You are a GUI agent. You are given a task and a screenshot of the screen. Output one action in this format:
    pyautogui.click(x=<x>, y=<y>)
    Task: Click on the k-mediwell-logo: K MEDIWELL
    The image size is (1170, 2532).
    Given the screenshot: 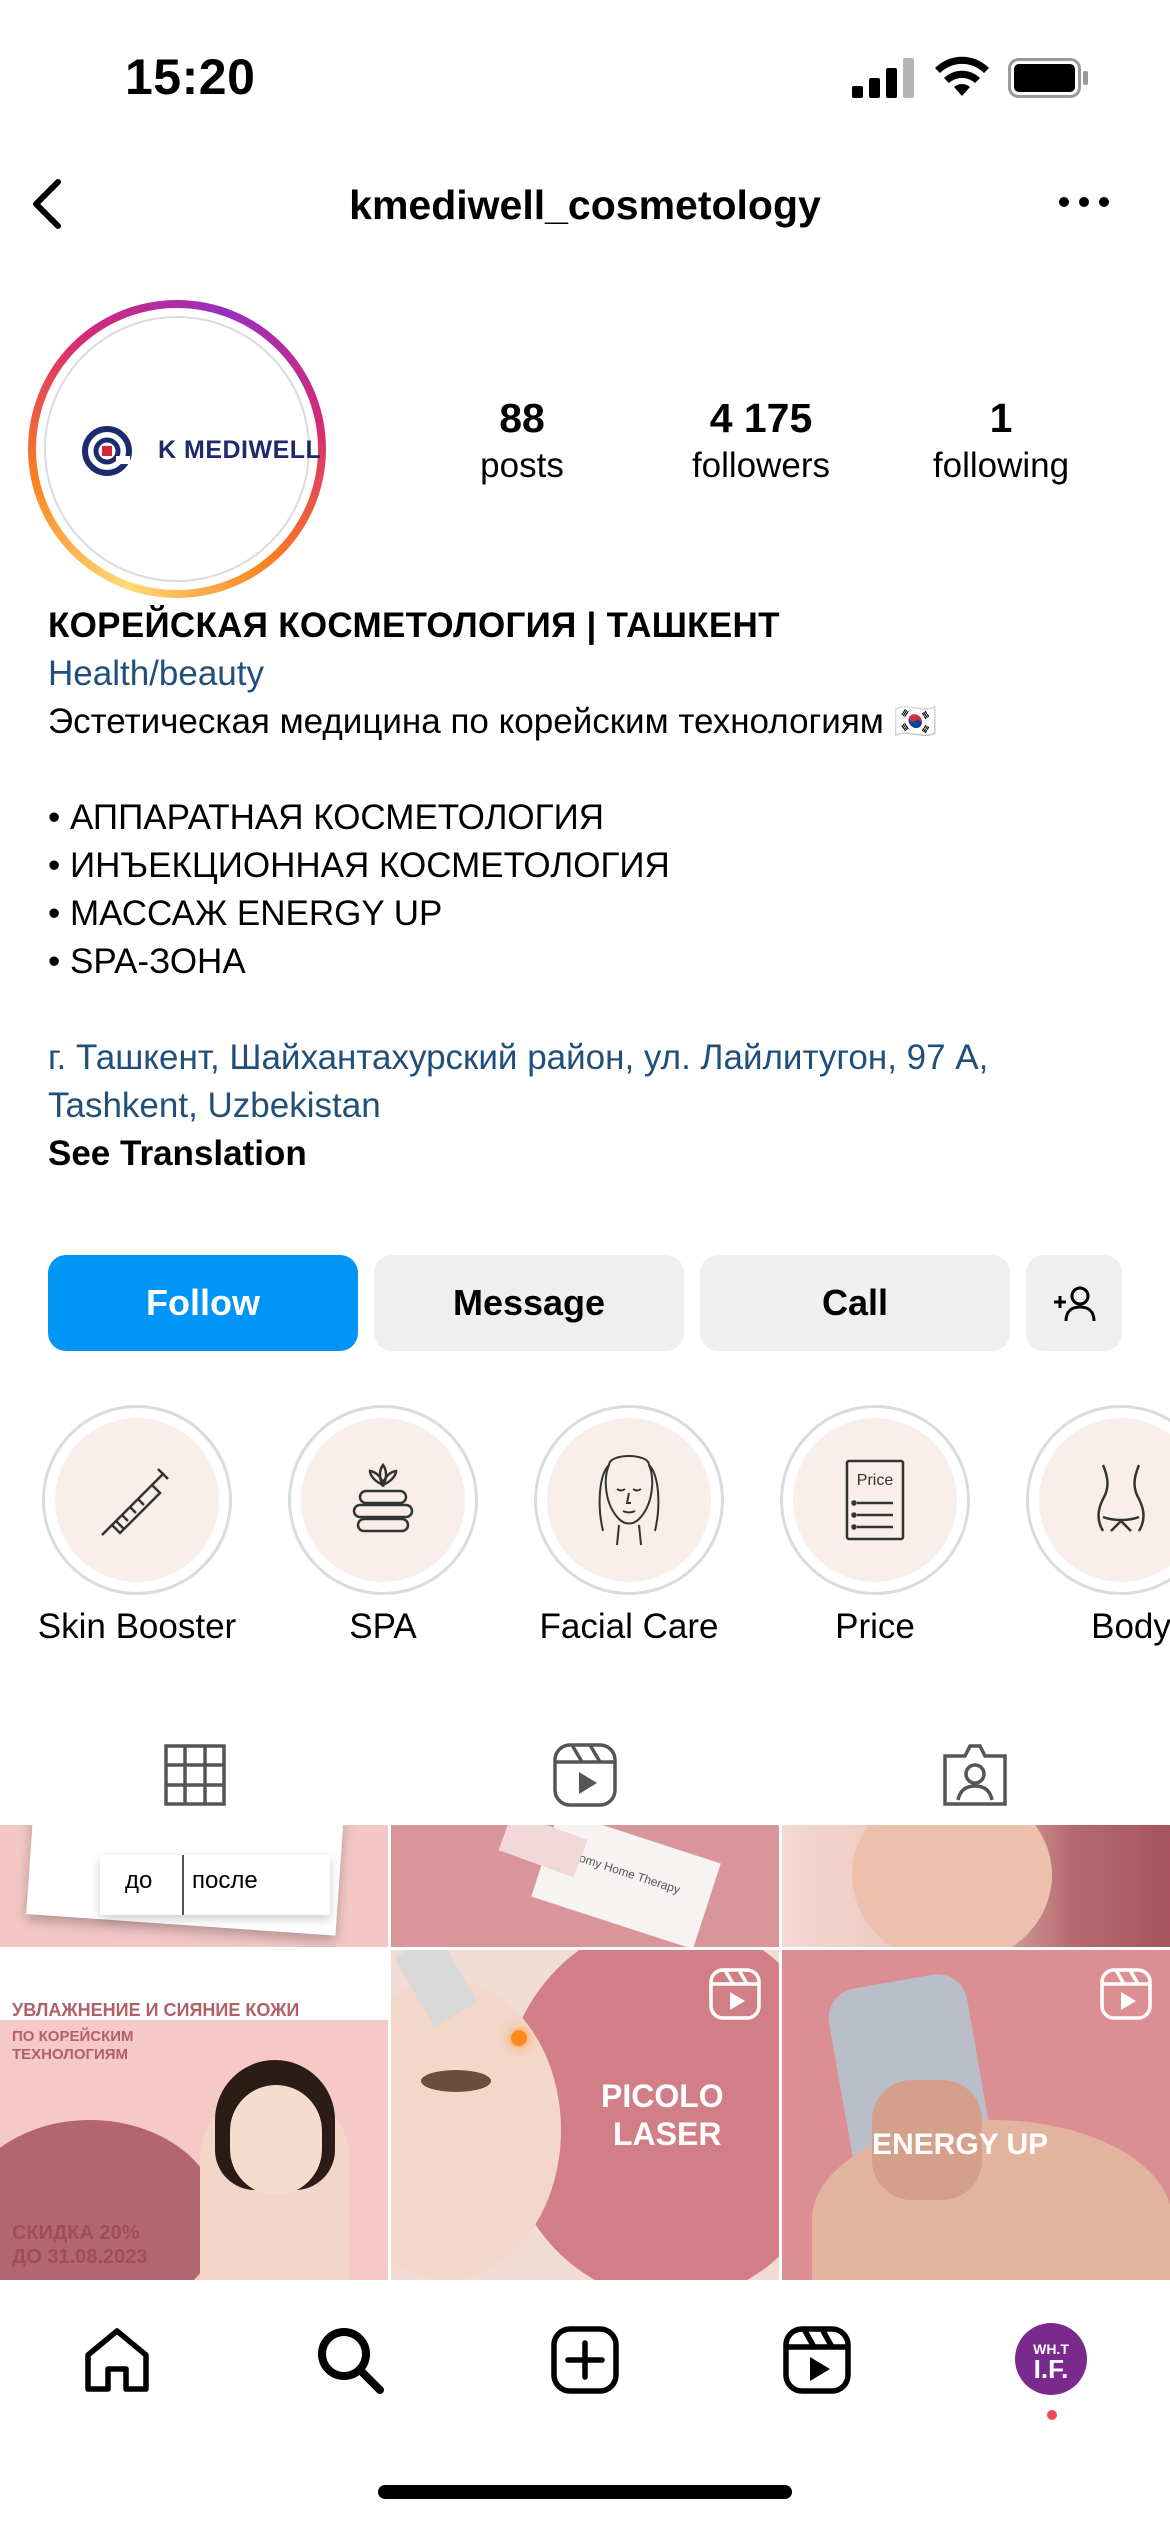 What is the action you would take?
    pyautogui.click(x=200, y=451)
    